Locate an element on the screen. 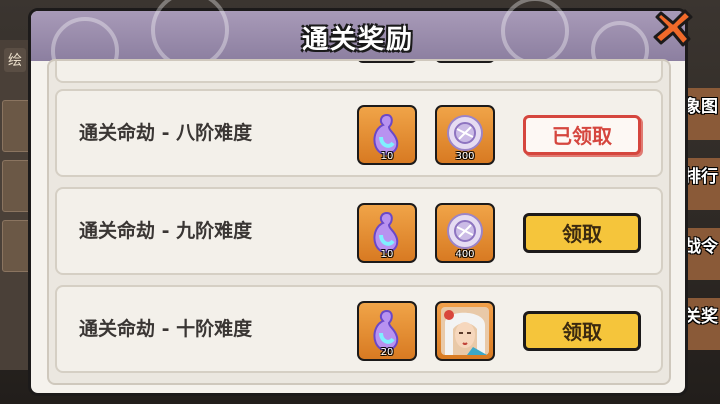 The width and height of the screenshot is (720, 404). item-count: 20 is located at coordinates (387, 352).